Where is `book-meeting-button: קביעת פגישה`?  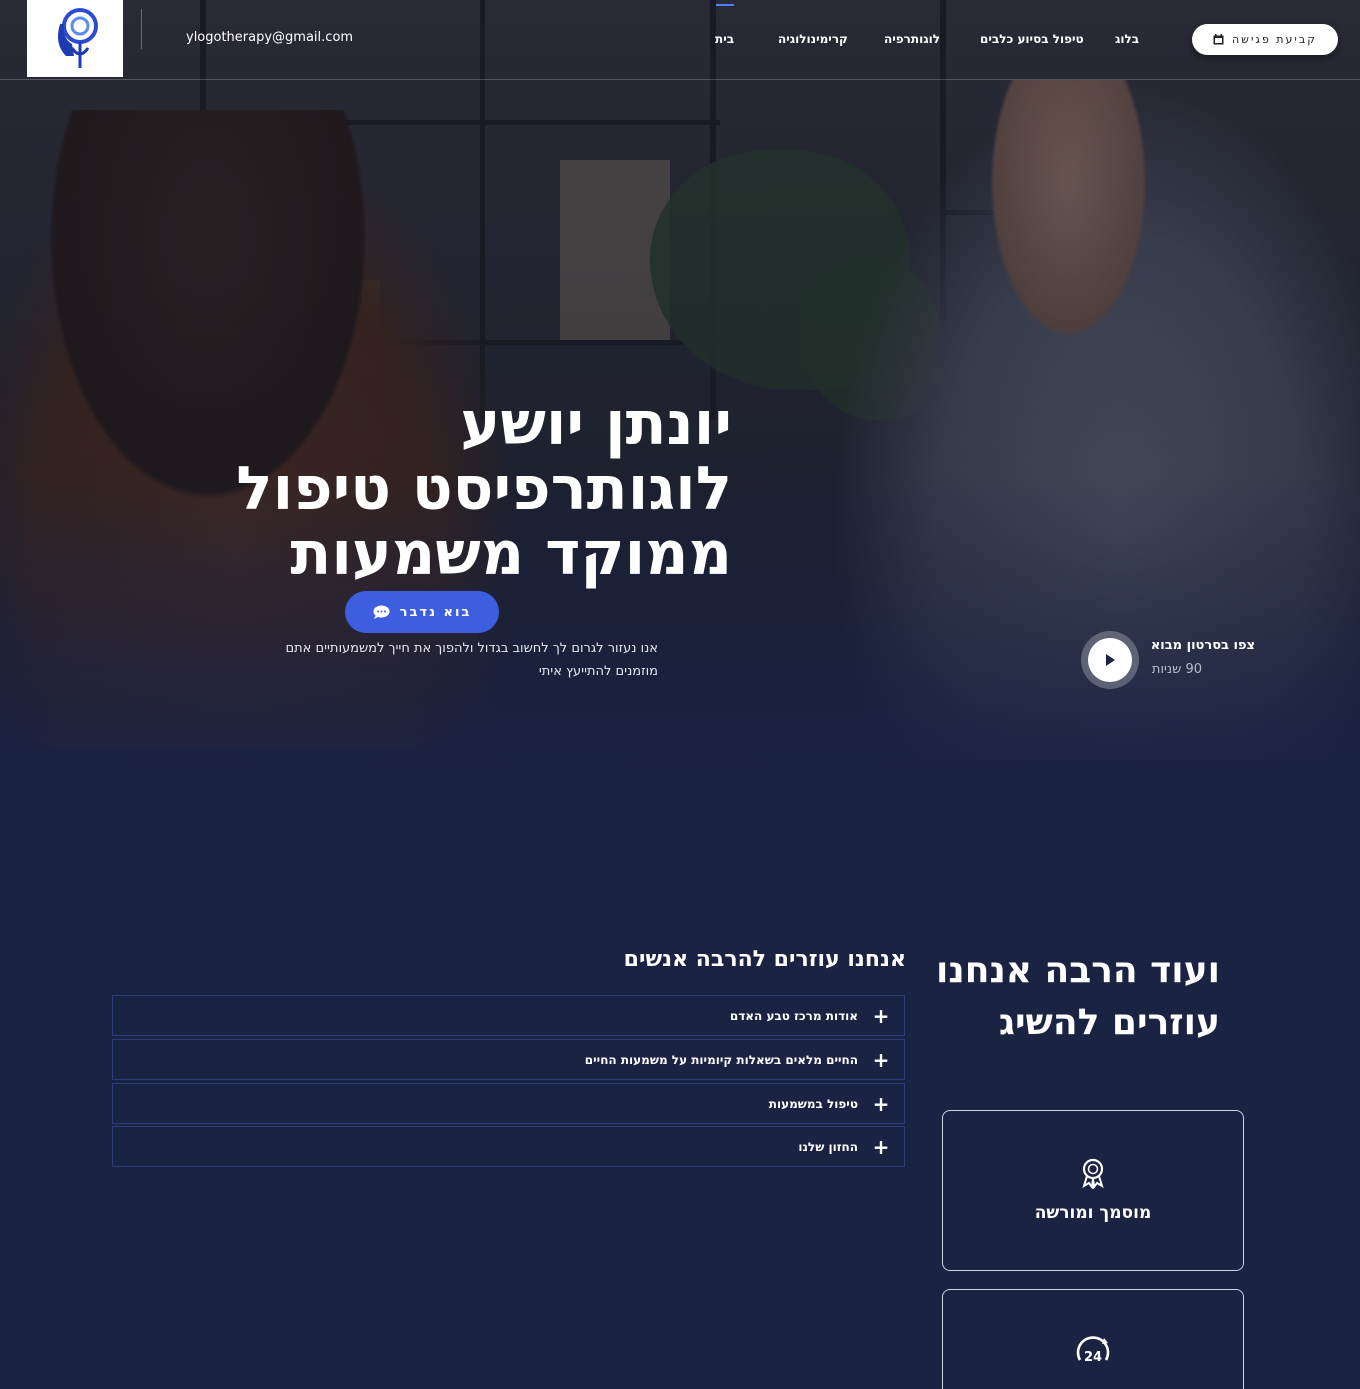
book-meeting-button: קביעת פגישה is located at coordinates (1265, 39).